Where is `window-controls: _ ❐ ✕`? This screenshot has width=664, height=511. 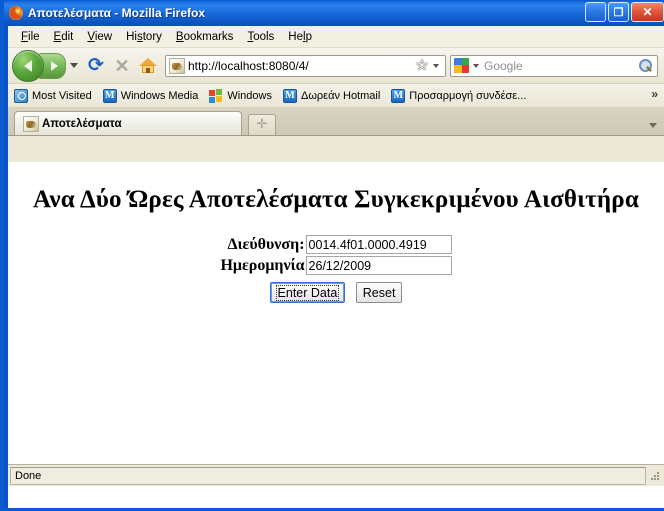
window-controls: _ ❐ ✕ is located at coordinates (624, 12).